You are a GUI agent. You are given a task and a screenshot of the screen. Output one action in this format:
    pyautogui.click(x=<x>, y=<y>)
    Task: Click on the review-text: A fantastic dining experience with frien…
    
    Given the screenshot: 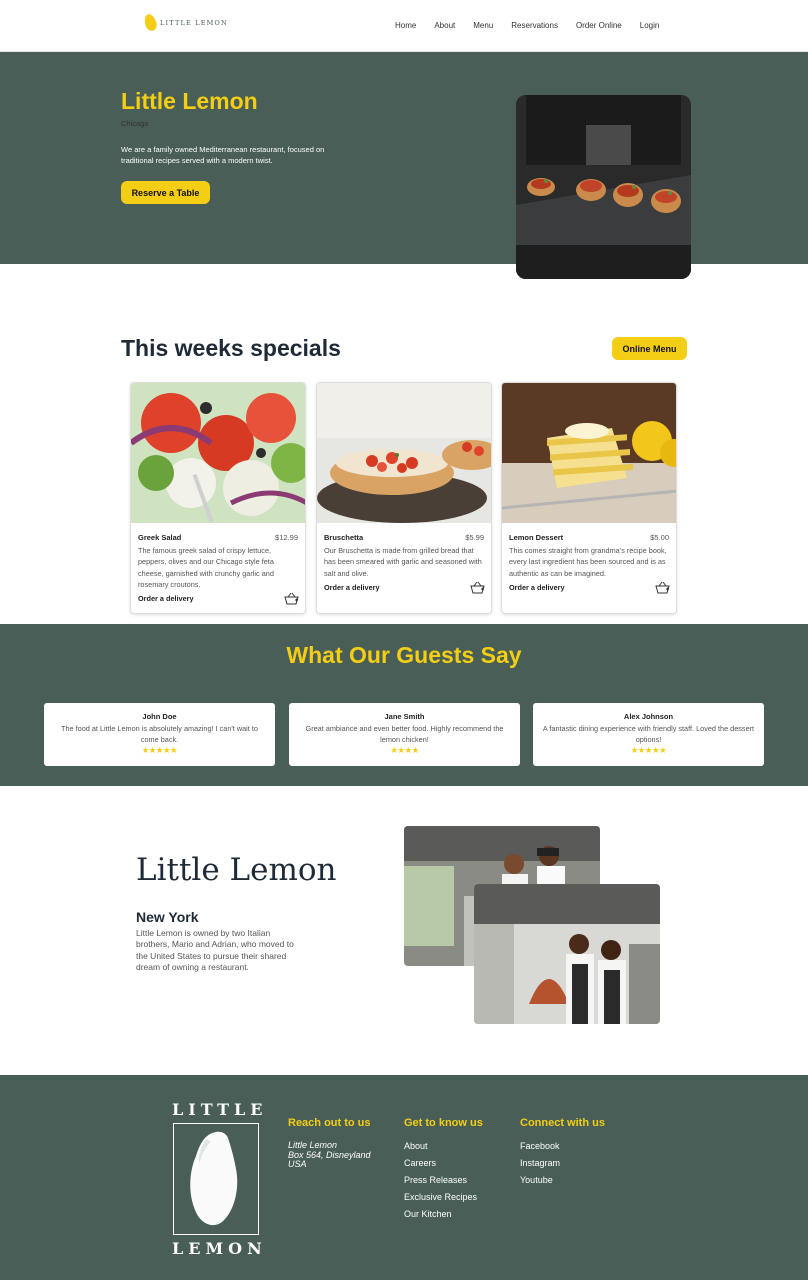 What is the action you would take?
    pyautogui.click(x=648, y=734)
    